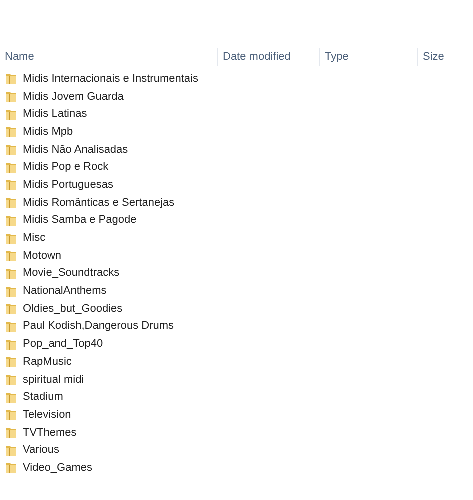 Image resolution: width=473 pixels, height=500 pixels. Describe the element at coordinates (80, 220) in the screenshot. I see `folder-name: Midis Samba e Pagode` at that location.